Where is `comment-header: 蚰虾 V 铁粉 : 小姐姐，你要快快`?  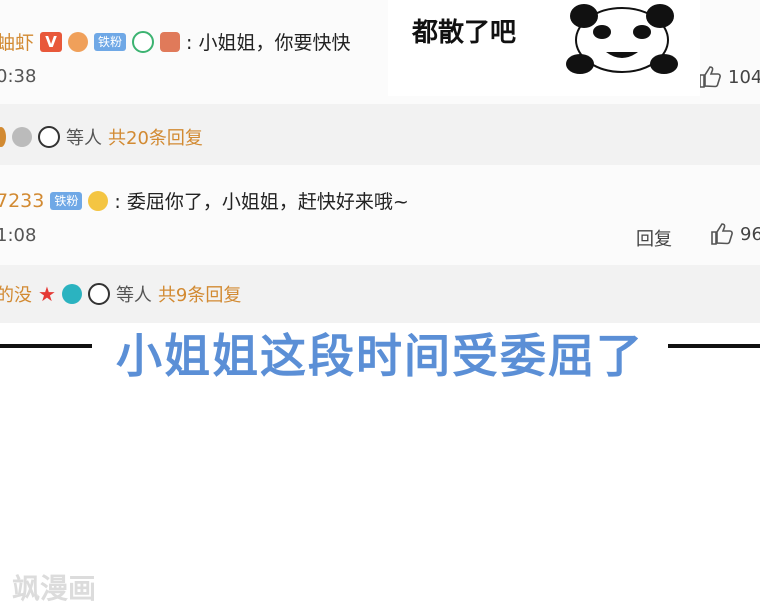
comment-header: 蚰虾 V 铁粉 : 小姐姐，你要快快 is located at coordinates (175, 41).